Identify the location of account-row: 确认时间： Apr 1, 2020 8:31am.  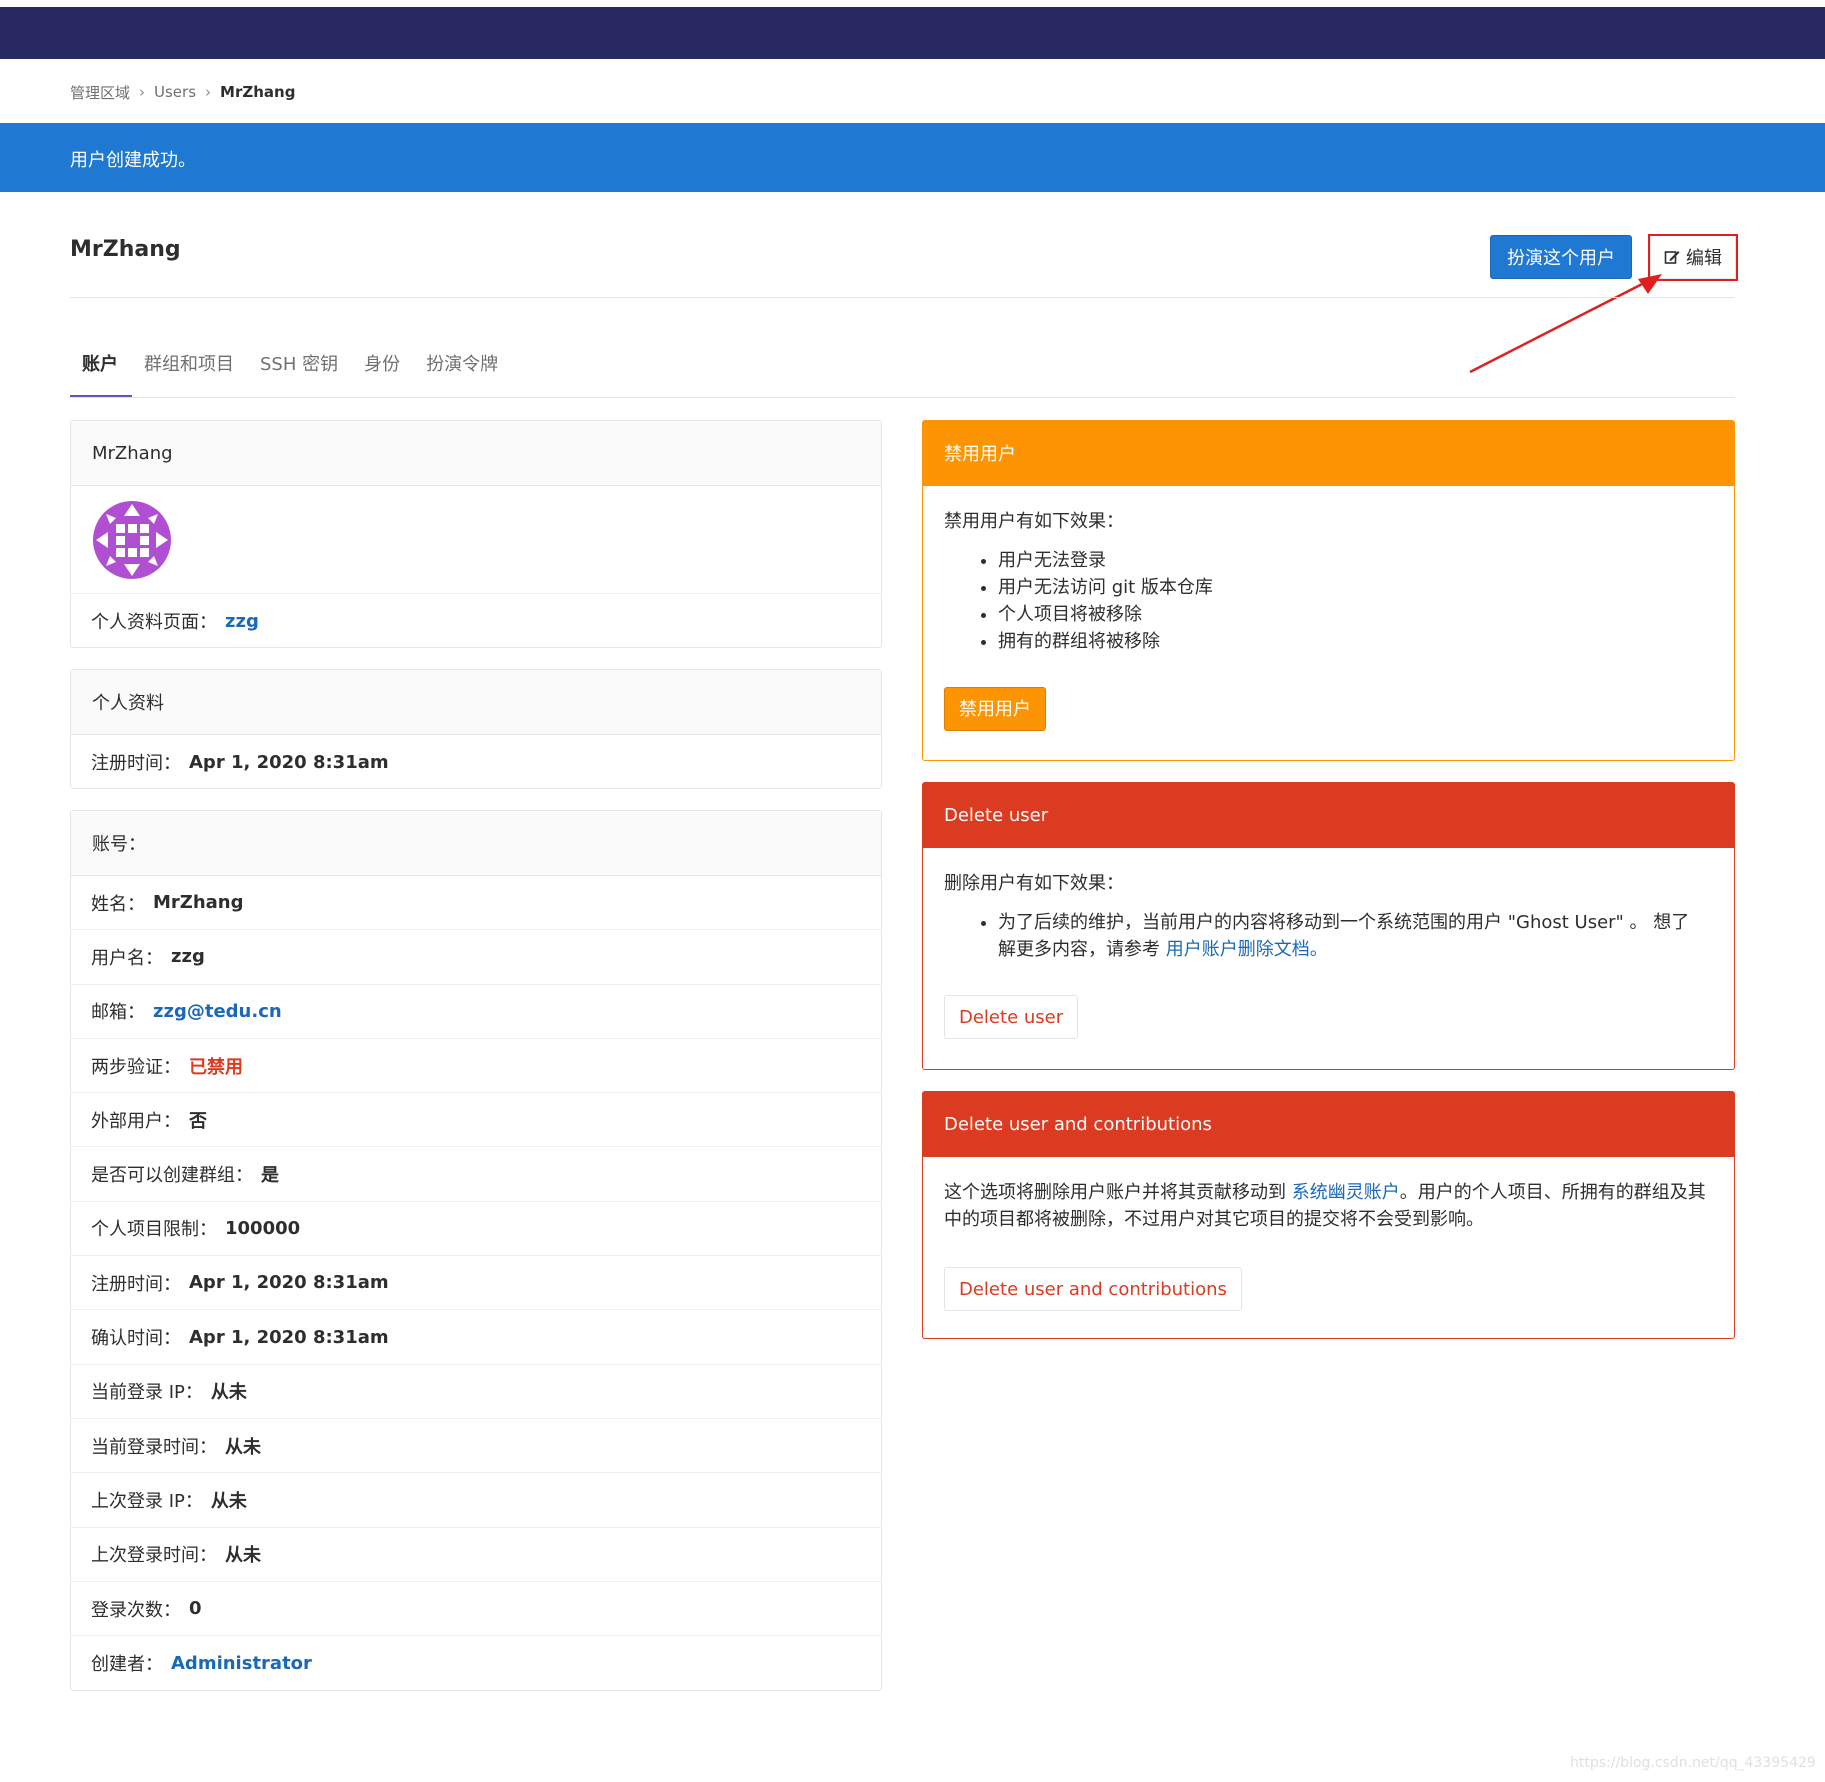
(476, 1337).